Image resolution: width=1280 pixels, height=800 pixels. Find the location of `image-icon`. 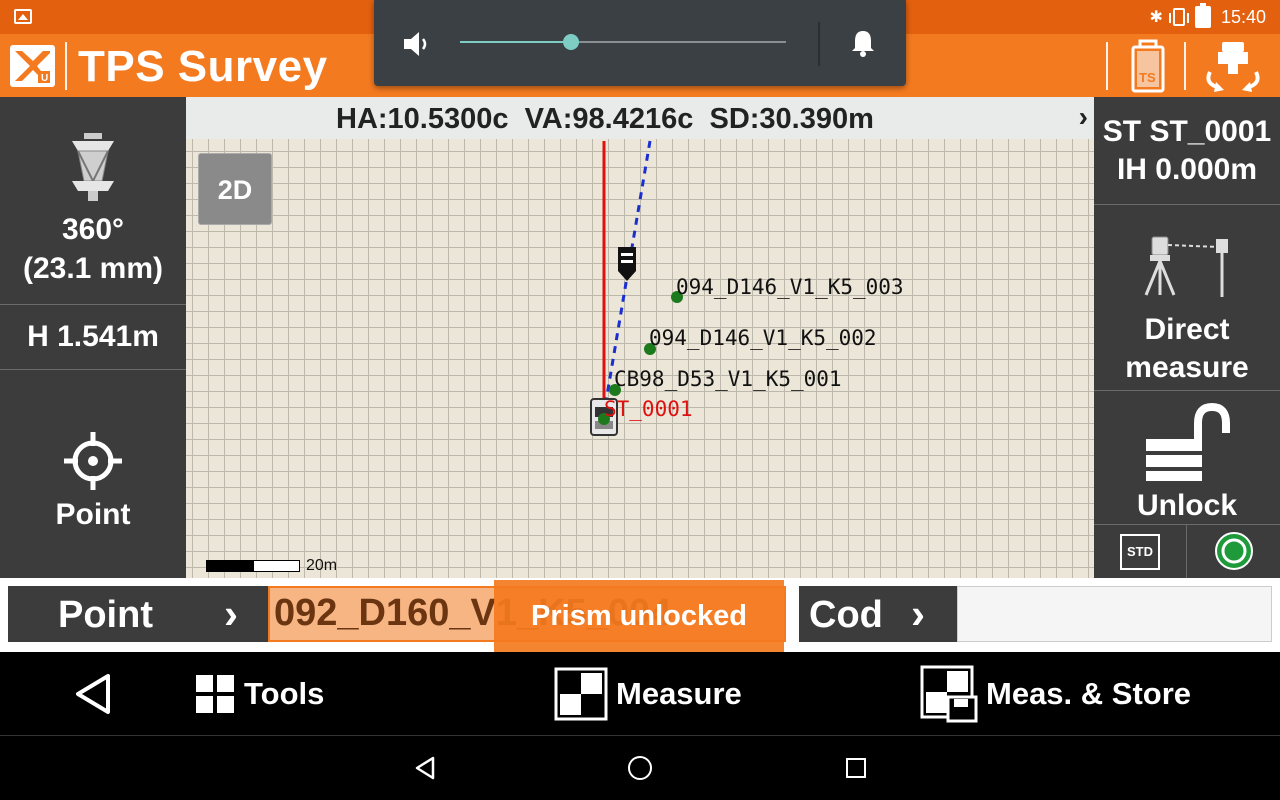

image-icon is located at coordinates (23, 16).